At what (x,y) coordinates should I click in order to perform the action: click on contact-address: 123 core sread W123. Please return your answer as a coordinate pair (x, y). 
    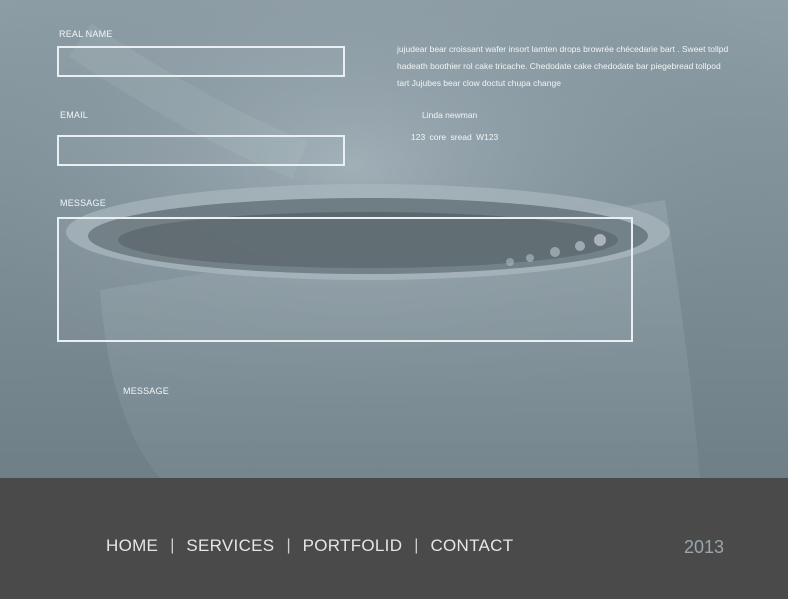
    Looking at the image, I should click on (455, 137).